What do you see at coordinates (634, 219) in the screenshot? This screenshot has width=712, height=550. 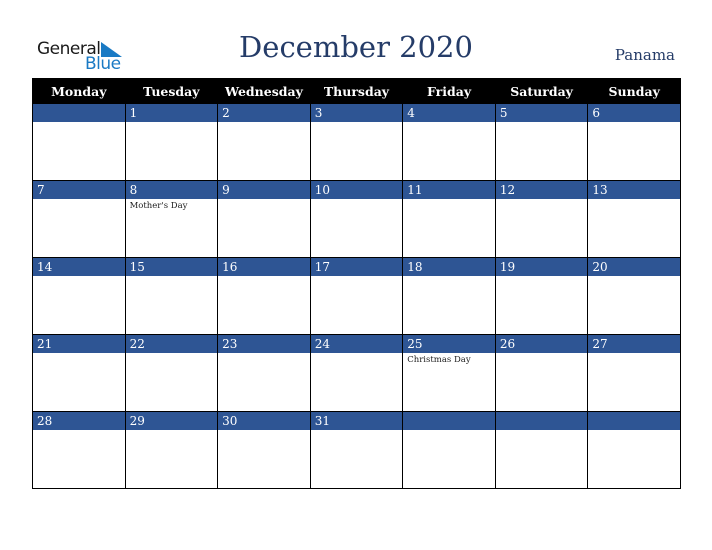 I see `day-cell: 13` at bounding box center [634, 219].